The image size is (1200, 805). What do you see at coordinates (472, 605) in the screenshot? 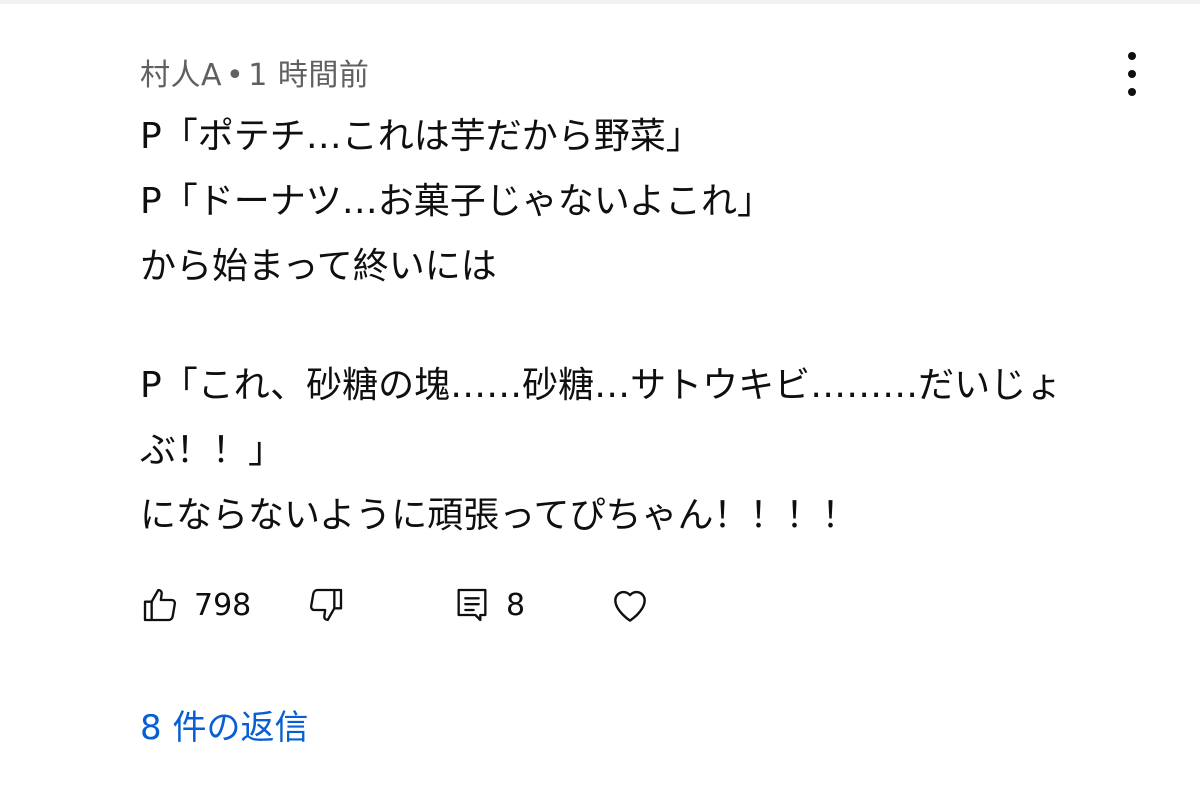
I see `comment-icon` at bounding box center [472, 605].